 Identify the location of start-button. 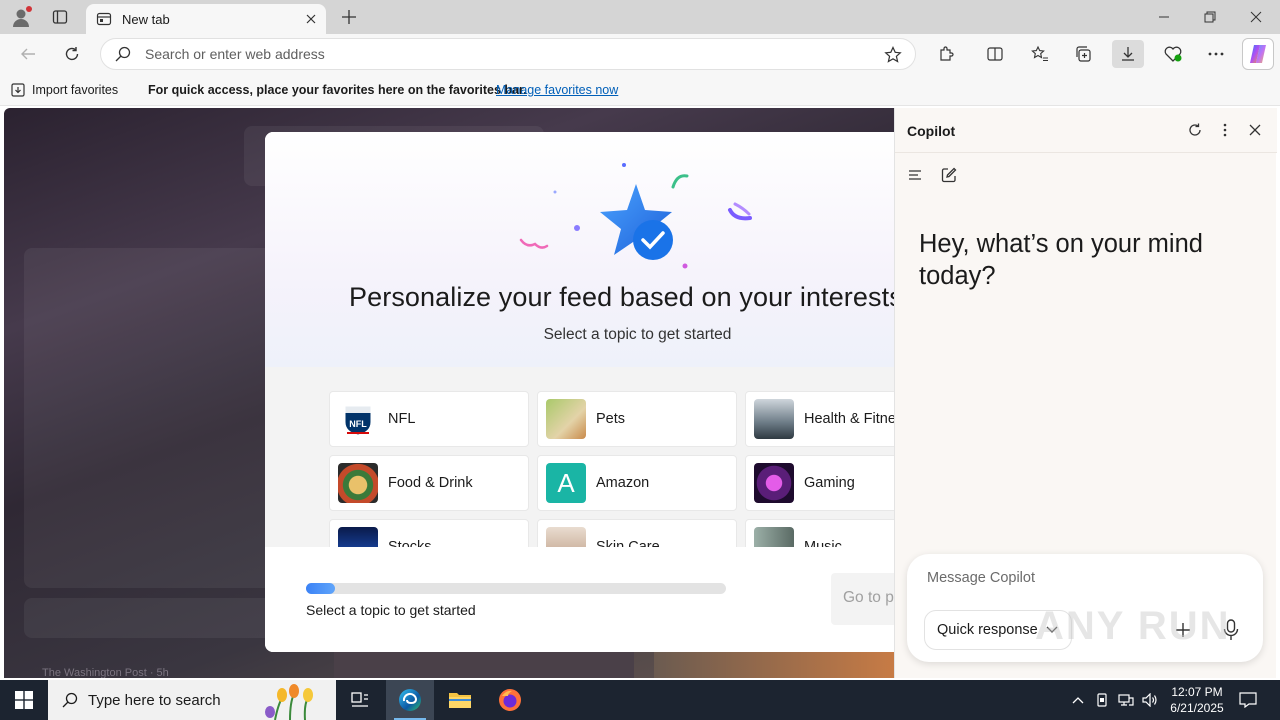
(24, 700).